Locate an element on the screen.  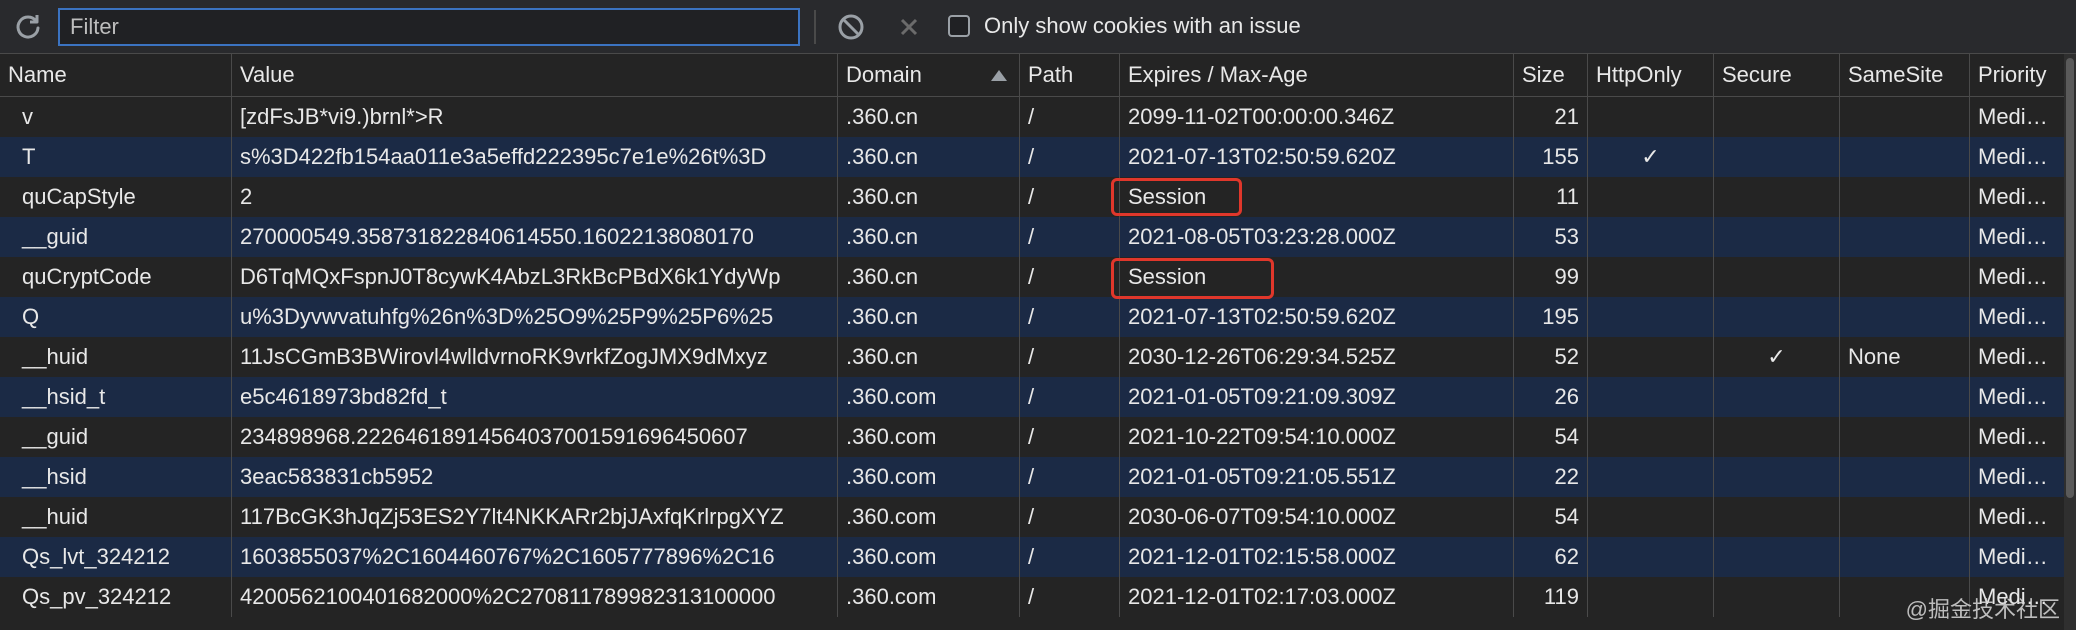
cell-size: 195 is located at coordinates (1551, 317).